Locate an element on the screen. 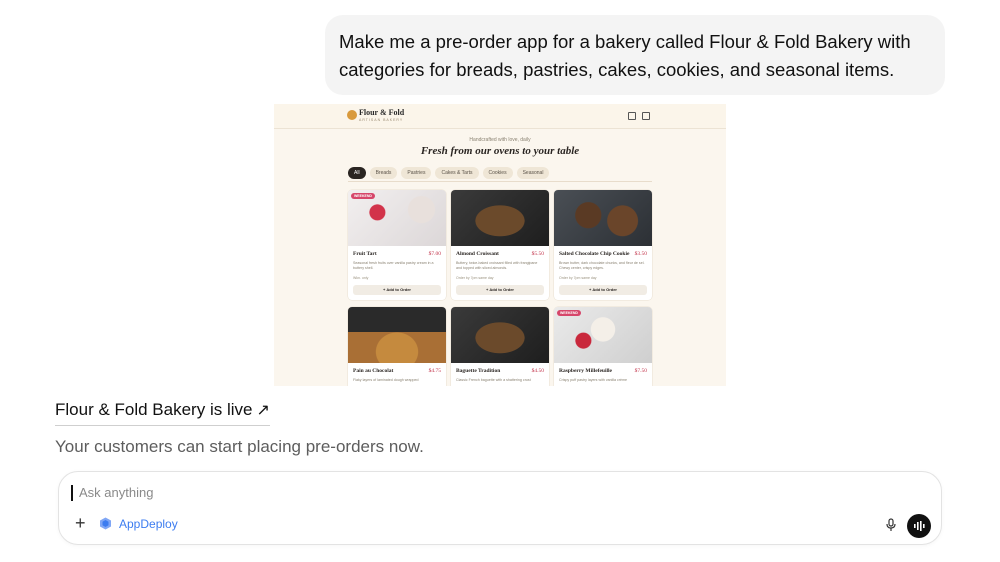 This screenshot has height=562, width=1000. product-price: $7.00 is located at coordinates (434, 254).